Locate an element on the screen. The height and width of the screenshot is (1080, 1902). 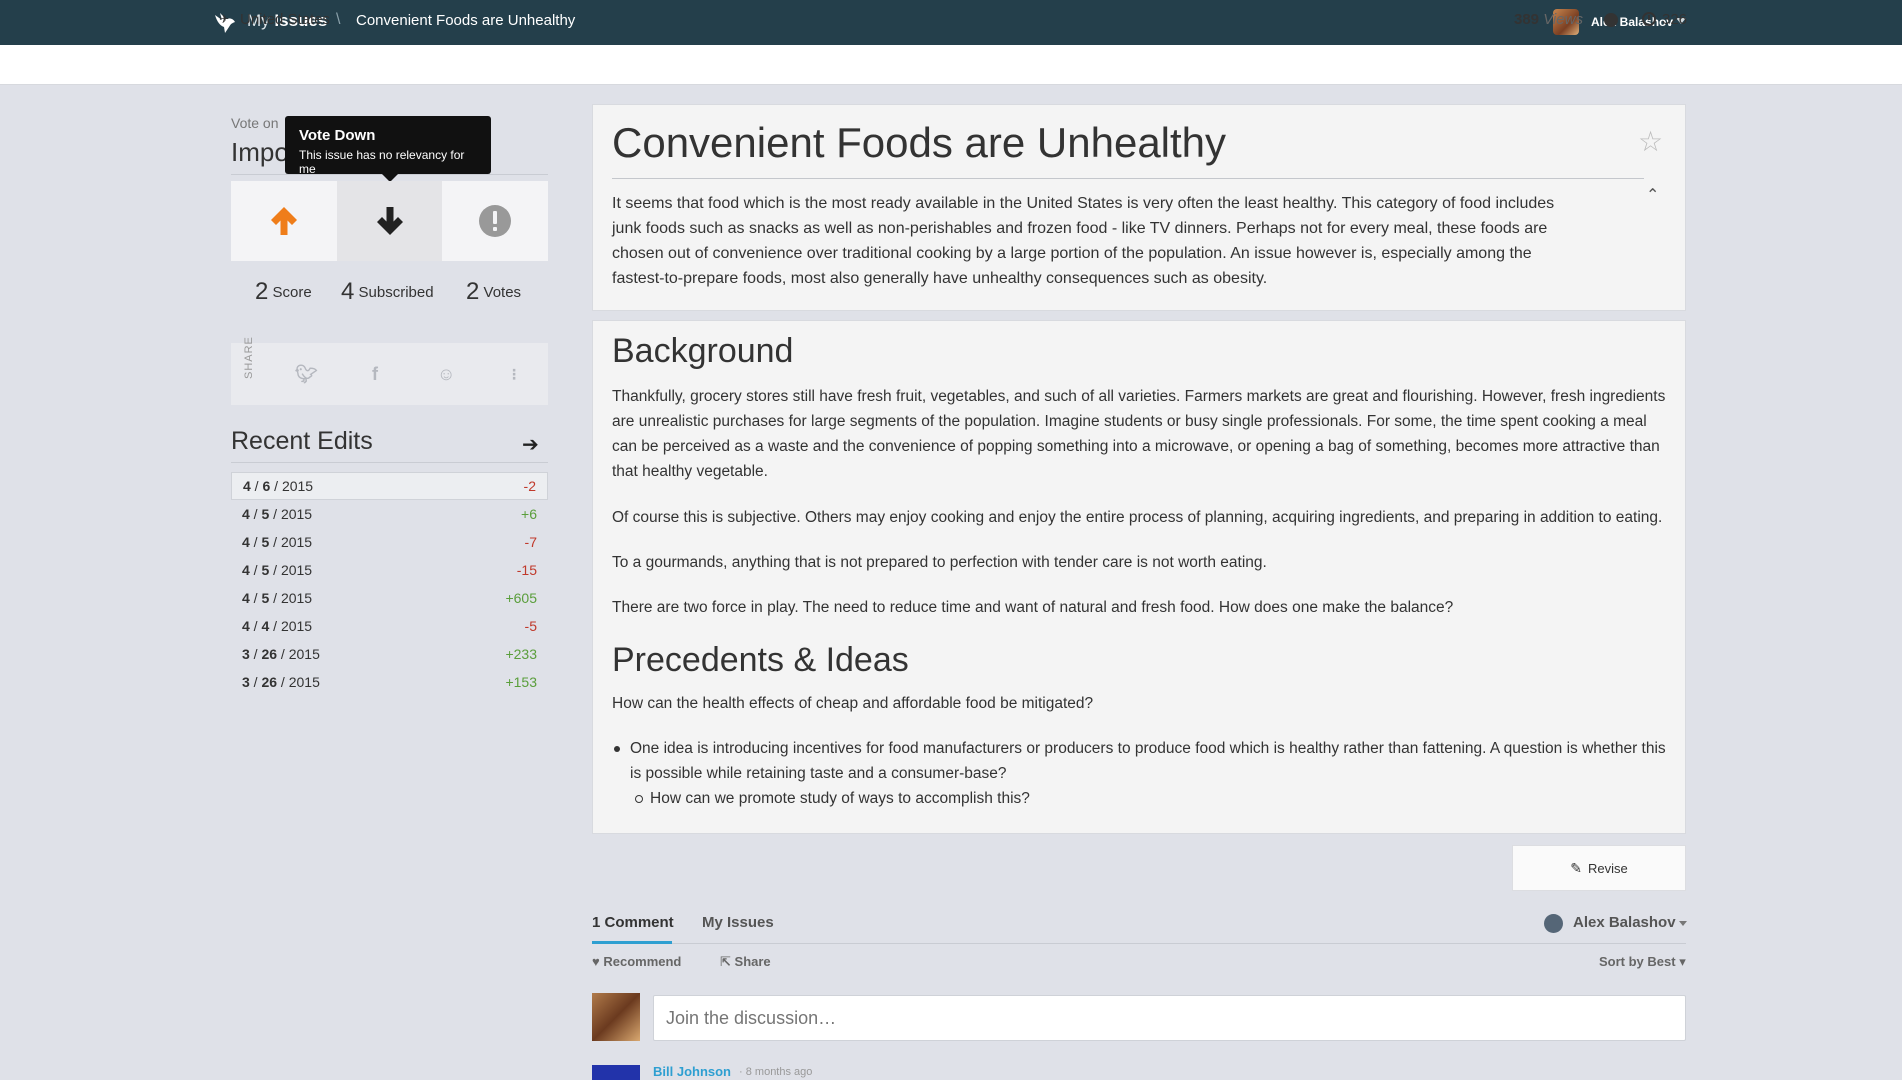
recent-edits-title: Recent Edits is located at coordinates (302, 441).